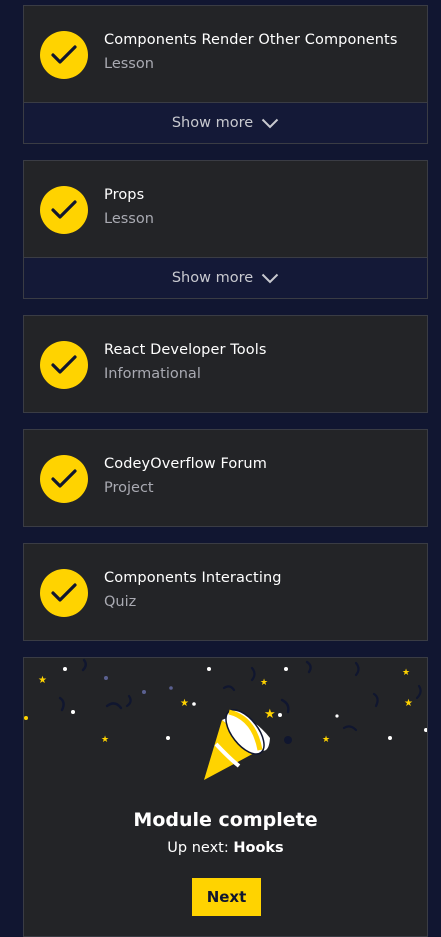 The height and width of the screenshot is (937, 441). I want to click on informational-card-react-devtools: React Developer Tools Informational, so click(225, 364).